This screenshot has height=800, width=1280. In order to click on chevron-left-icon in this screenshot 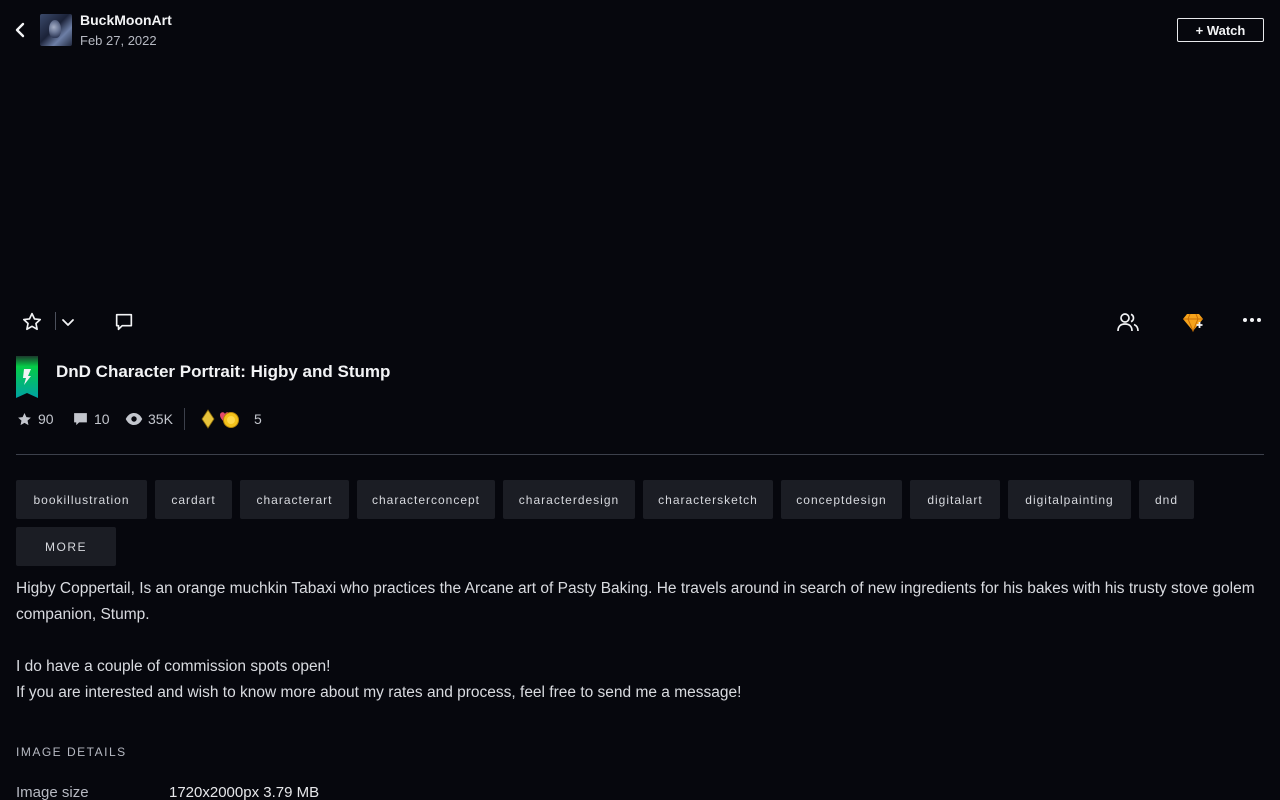, I will do `click(20, 30)`.